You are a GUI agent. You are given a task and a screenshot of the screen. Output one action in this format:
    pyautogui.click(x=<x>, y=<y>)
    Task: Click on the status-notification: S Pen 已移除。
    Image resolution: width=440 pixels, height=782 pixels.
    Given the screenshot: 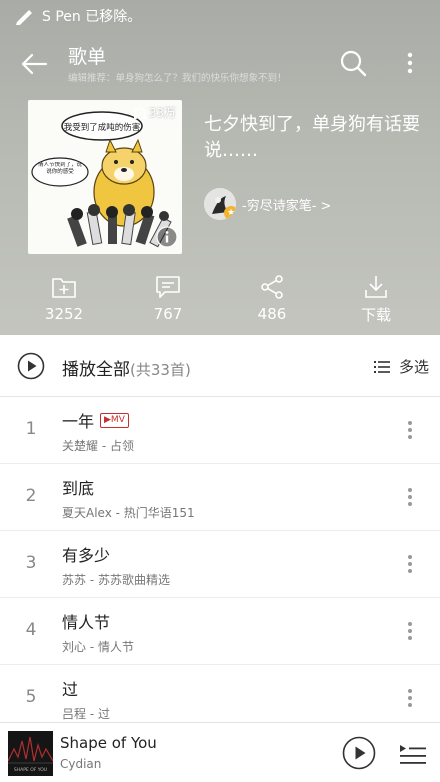 What is the action you would take?
    pyautogui.click(x=92, y=17)
    